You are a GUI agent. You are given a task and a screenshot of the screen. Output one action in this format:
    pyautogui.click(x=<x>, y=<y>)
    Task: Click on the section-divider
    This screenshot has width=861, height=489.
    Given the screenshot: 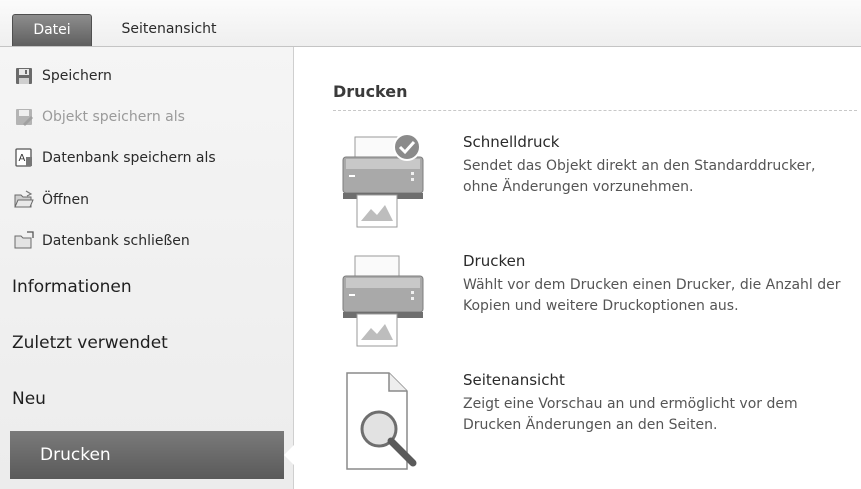 What is the action you would take?
    pyautogui.click(x=595, y=110)
    